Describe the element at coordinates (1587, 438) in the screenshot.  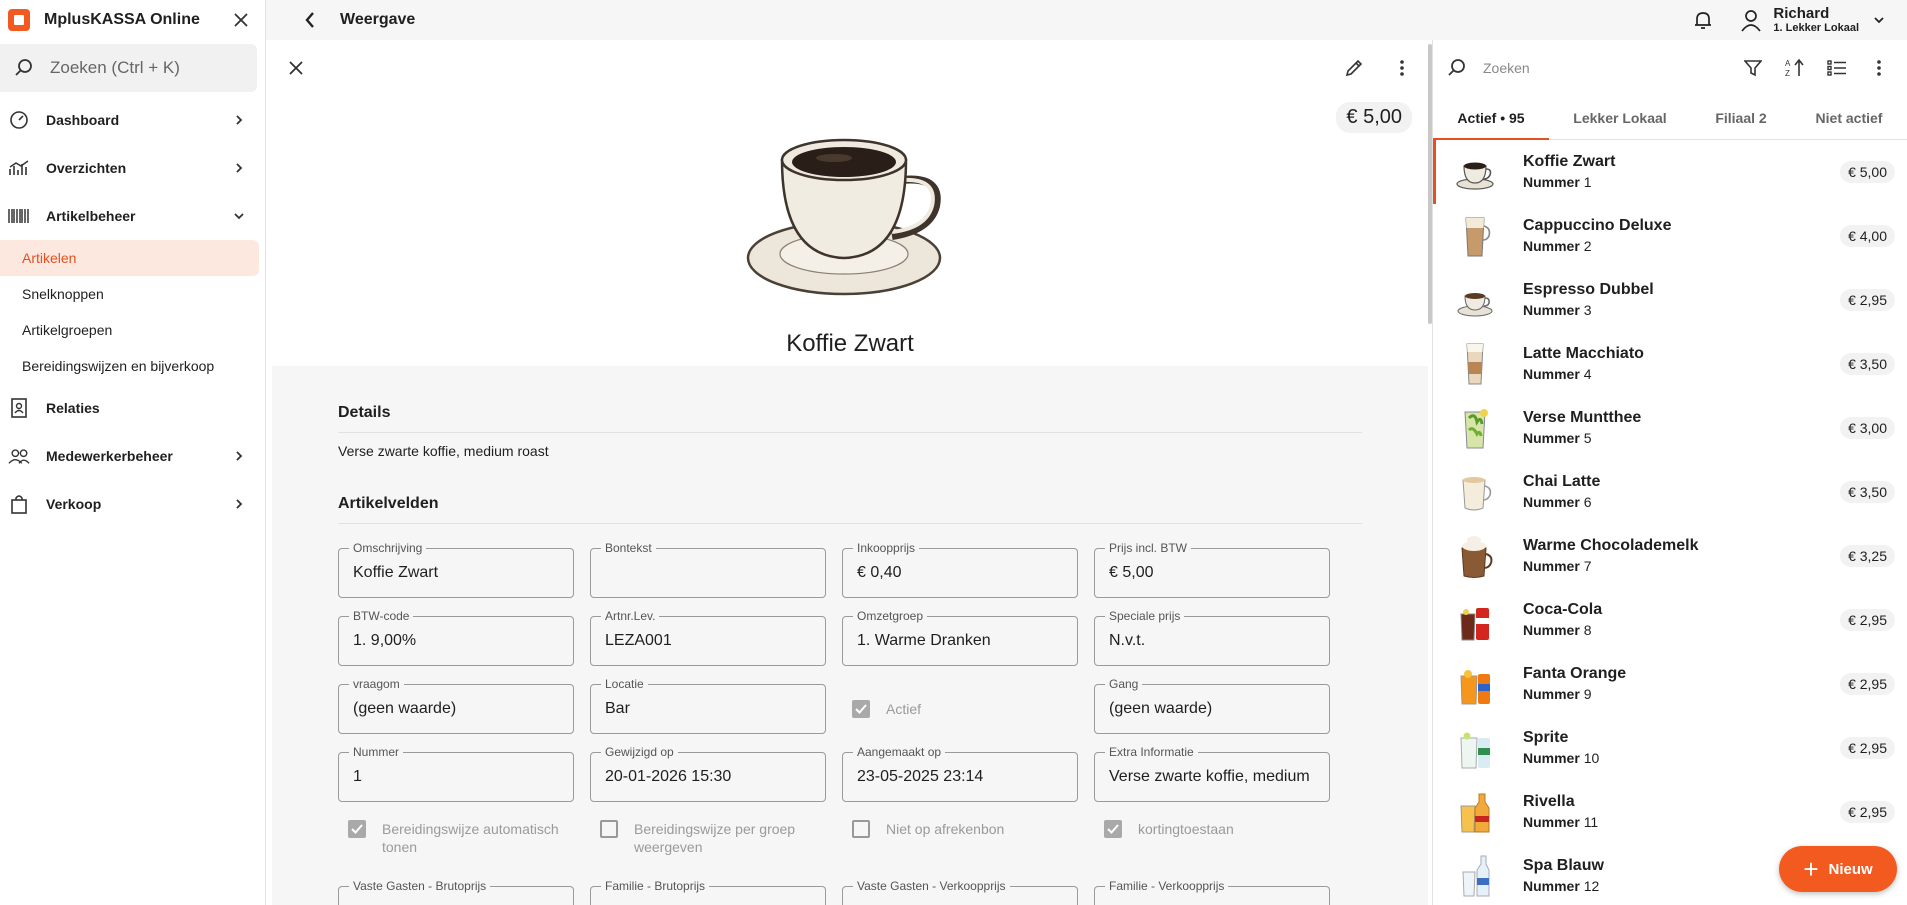
I see `number-value: 5` at that location.